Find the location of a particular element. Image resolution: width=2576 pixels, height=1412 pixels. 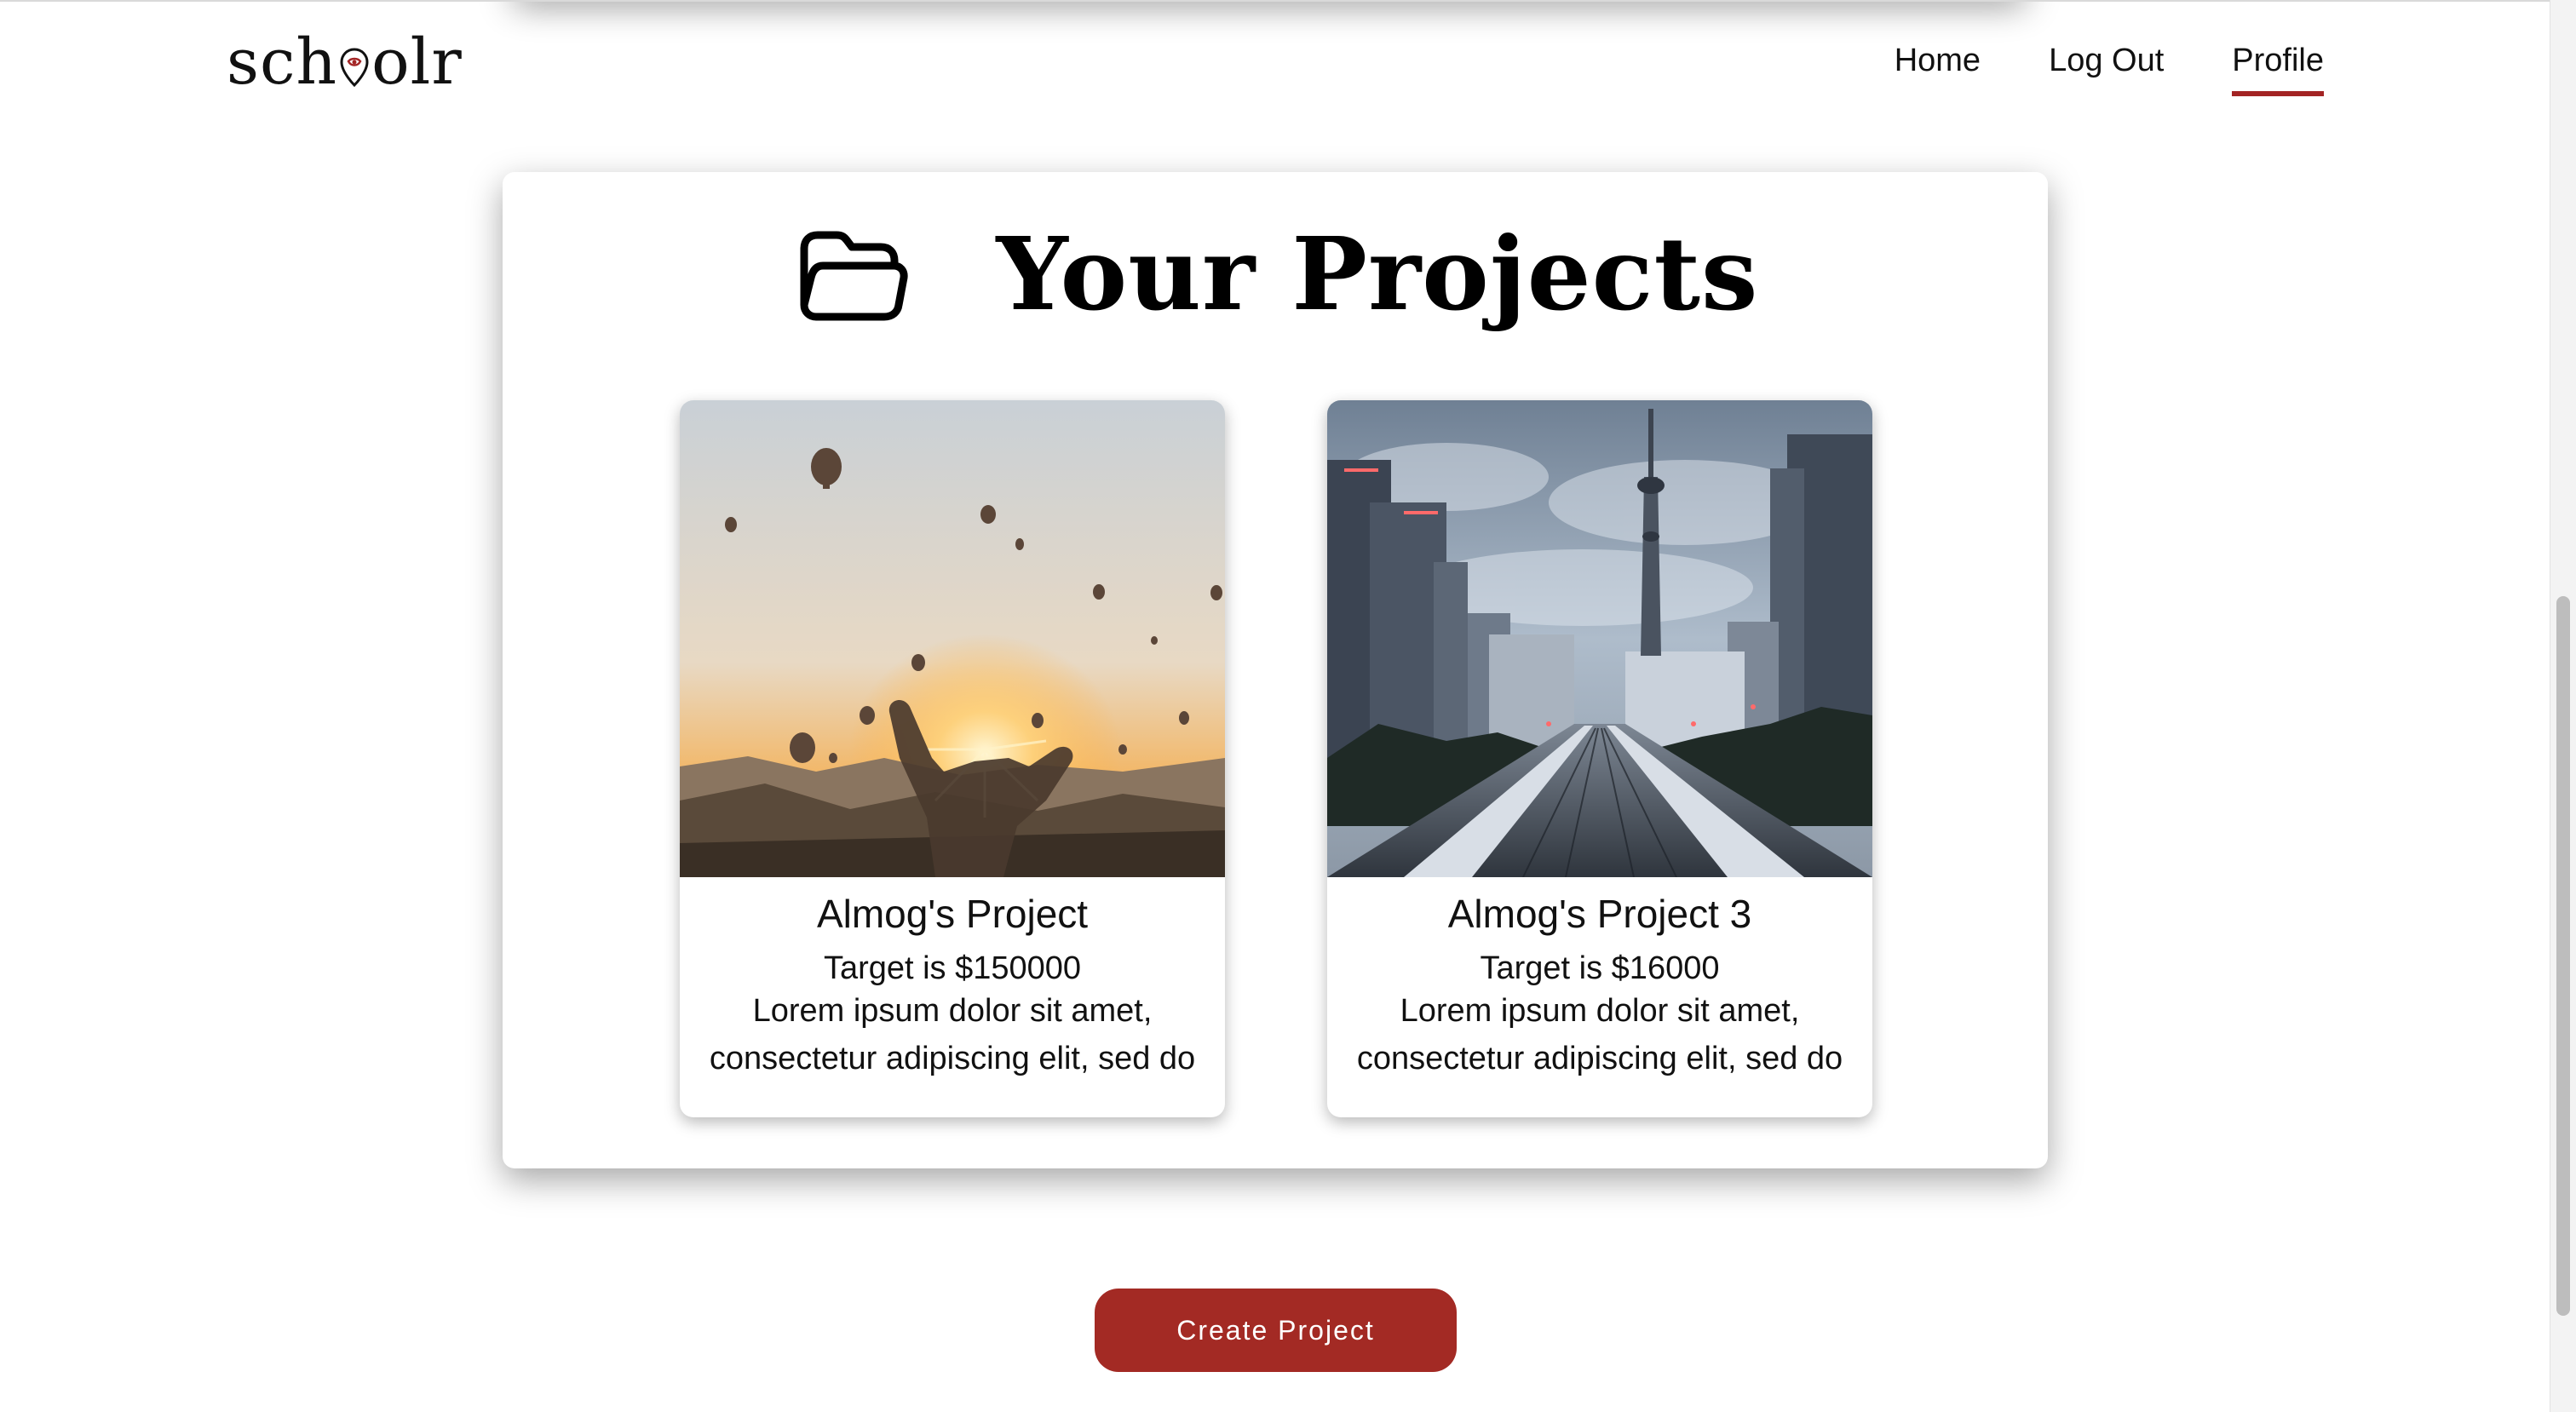

vertical-scrollbar is located at coordinates (2563, 706).